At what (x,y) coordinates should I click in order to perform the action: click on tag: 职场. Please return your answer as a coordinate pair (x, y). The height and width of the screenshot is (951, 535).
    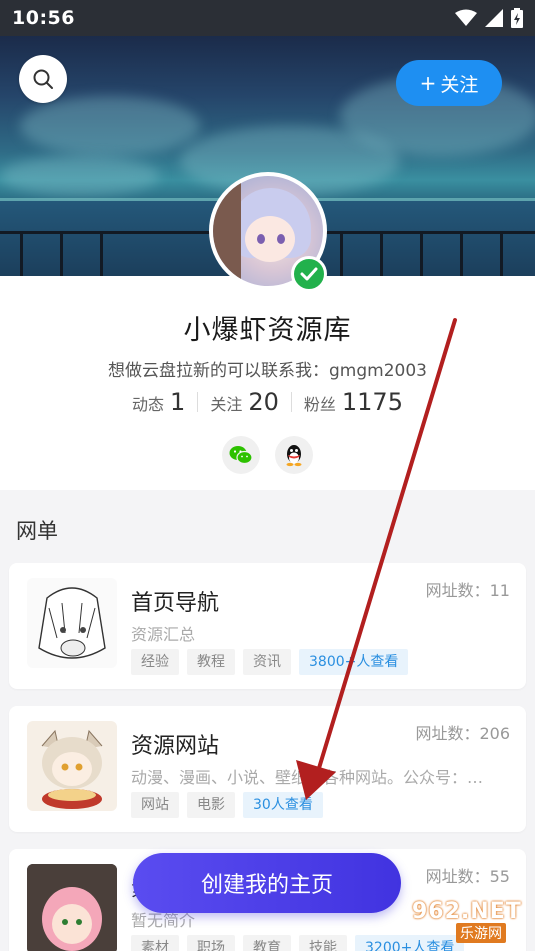
    Looking at the image, I should click on (211, 943).